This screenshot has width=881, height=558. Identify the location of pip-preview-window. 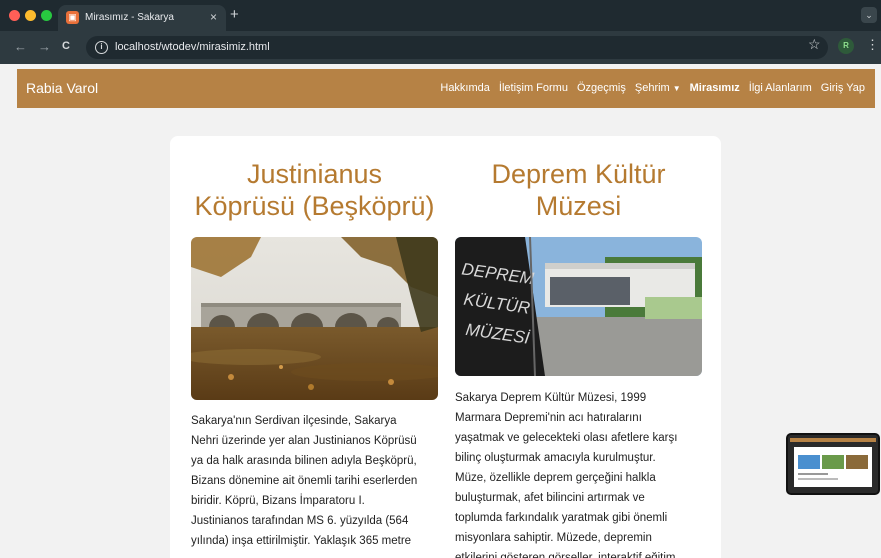
(833, 464).